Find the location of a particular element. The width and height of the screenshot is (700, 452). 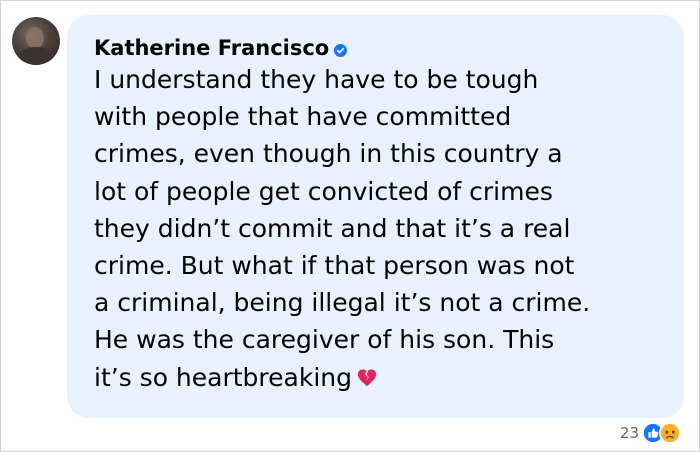

avatar-face is located at coordinates (35, 38).